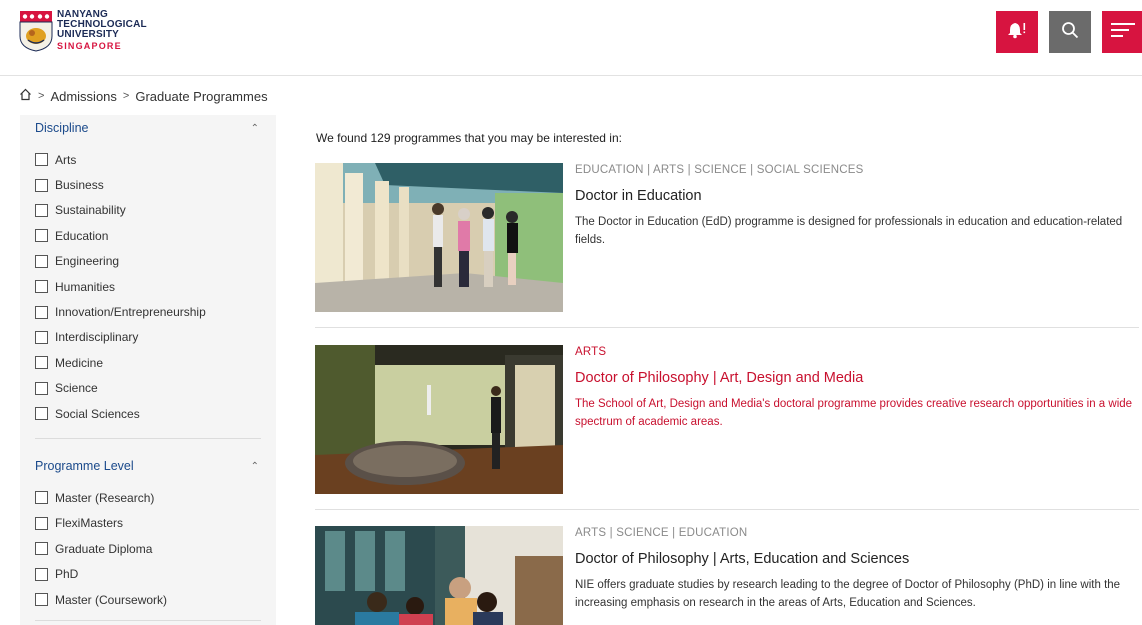 Image resolution: width=1142 pixels, height=625 pixels. What do you see at coordinates (79, 185) in the screenshot?
I see `filter-option-label: Business` at bounding box center [79, 185].